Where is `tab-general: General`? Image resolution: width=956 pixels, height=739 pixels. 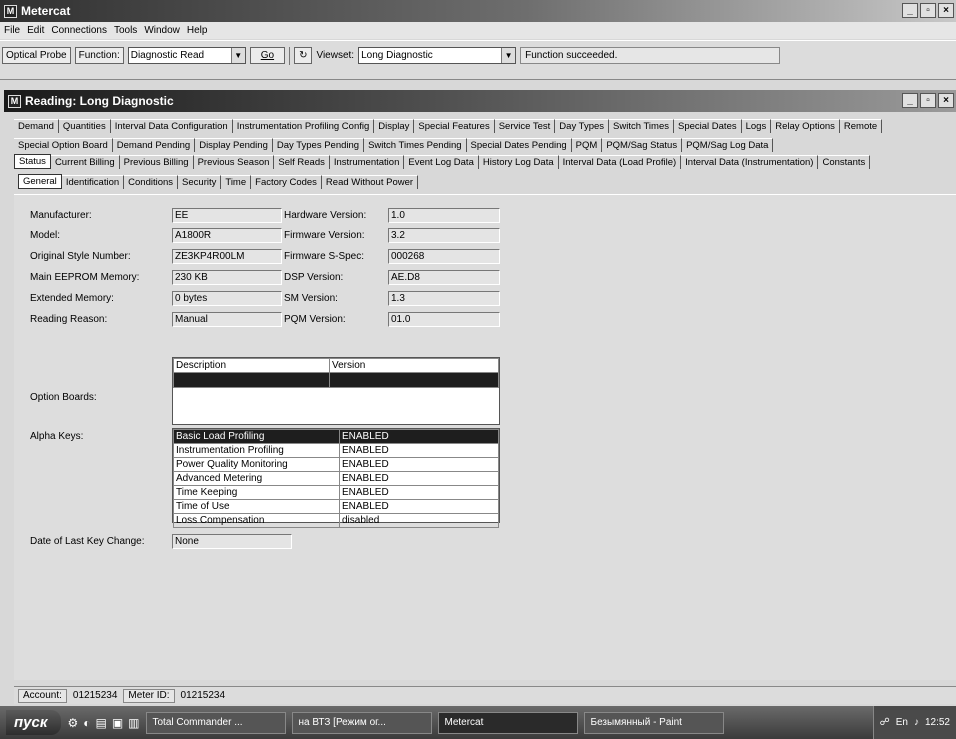
tab-general: General is located at coordinates (40, 181).